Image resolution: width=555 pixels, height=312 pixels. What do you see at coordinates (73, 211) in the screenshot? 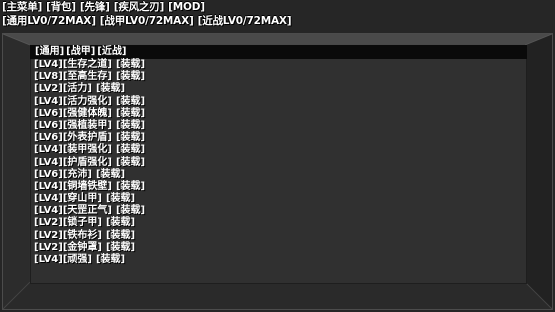
I see `skill-name: [LV4][天罡正气]` at bounding box center [73, 211].